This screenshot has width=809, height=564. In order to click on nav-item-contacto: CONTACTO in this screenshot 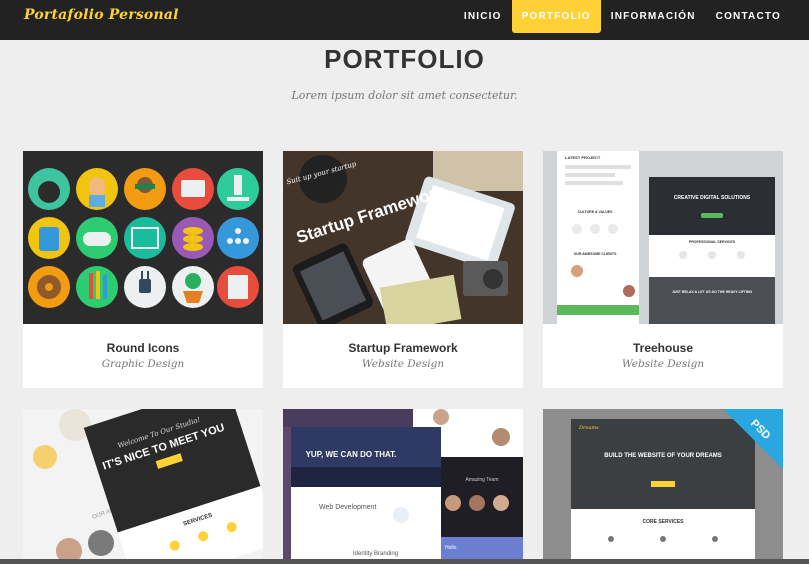, I will do `click(748, 16)`.